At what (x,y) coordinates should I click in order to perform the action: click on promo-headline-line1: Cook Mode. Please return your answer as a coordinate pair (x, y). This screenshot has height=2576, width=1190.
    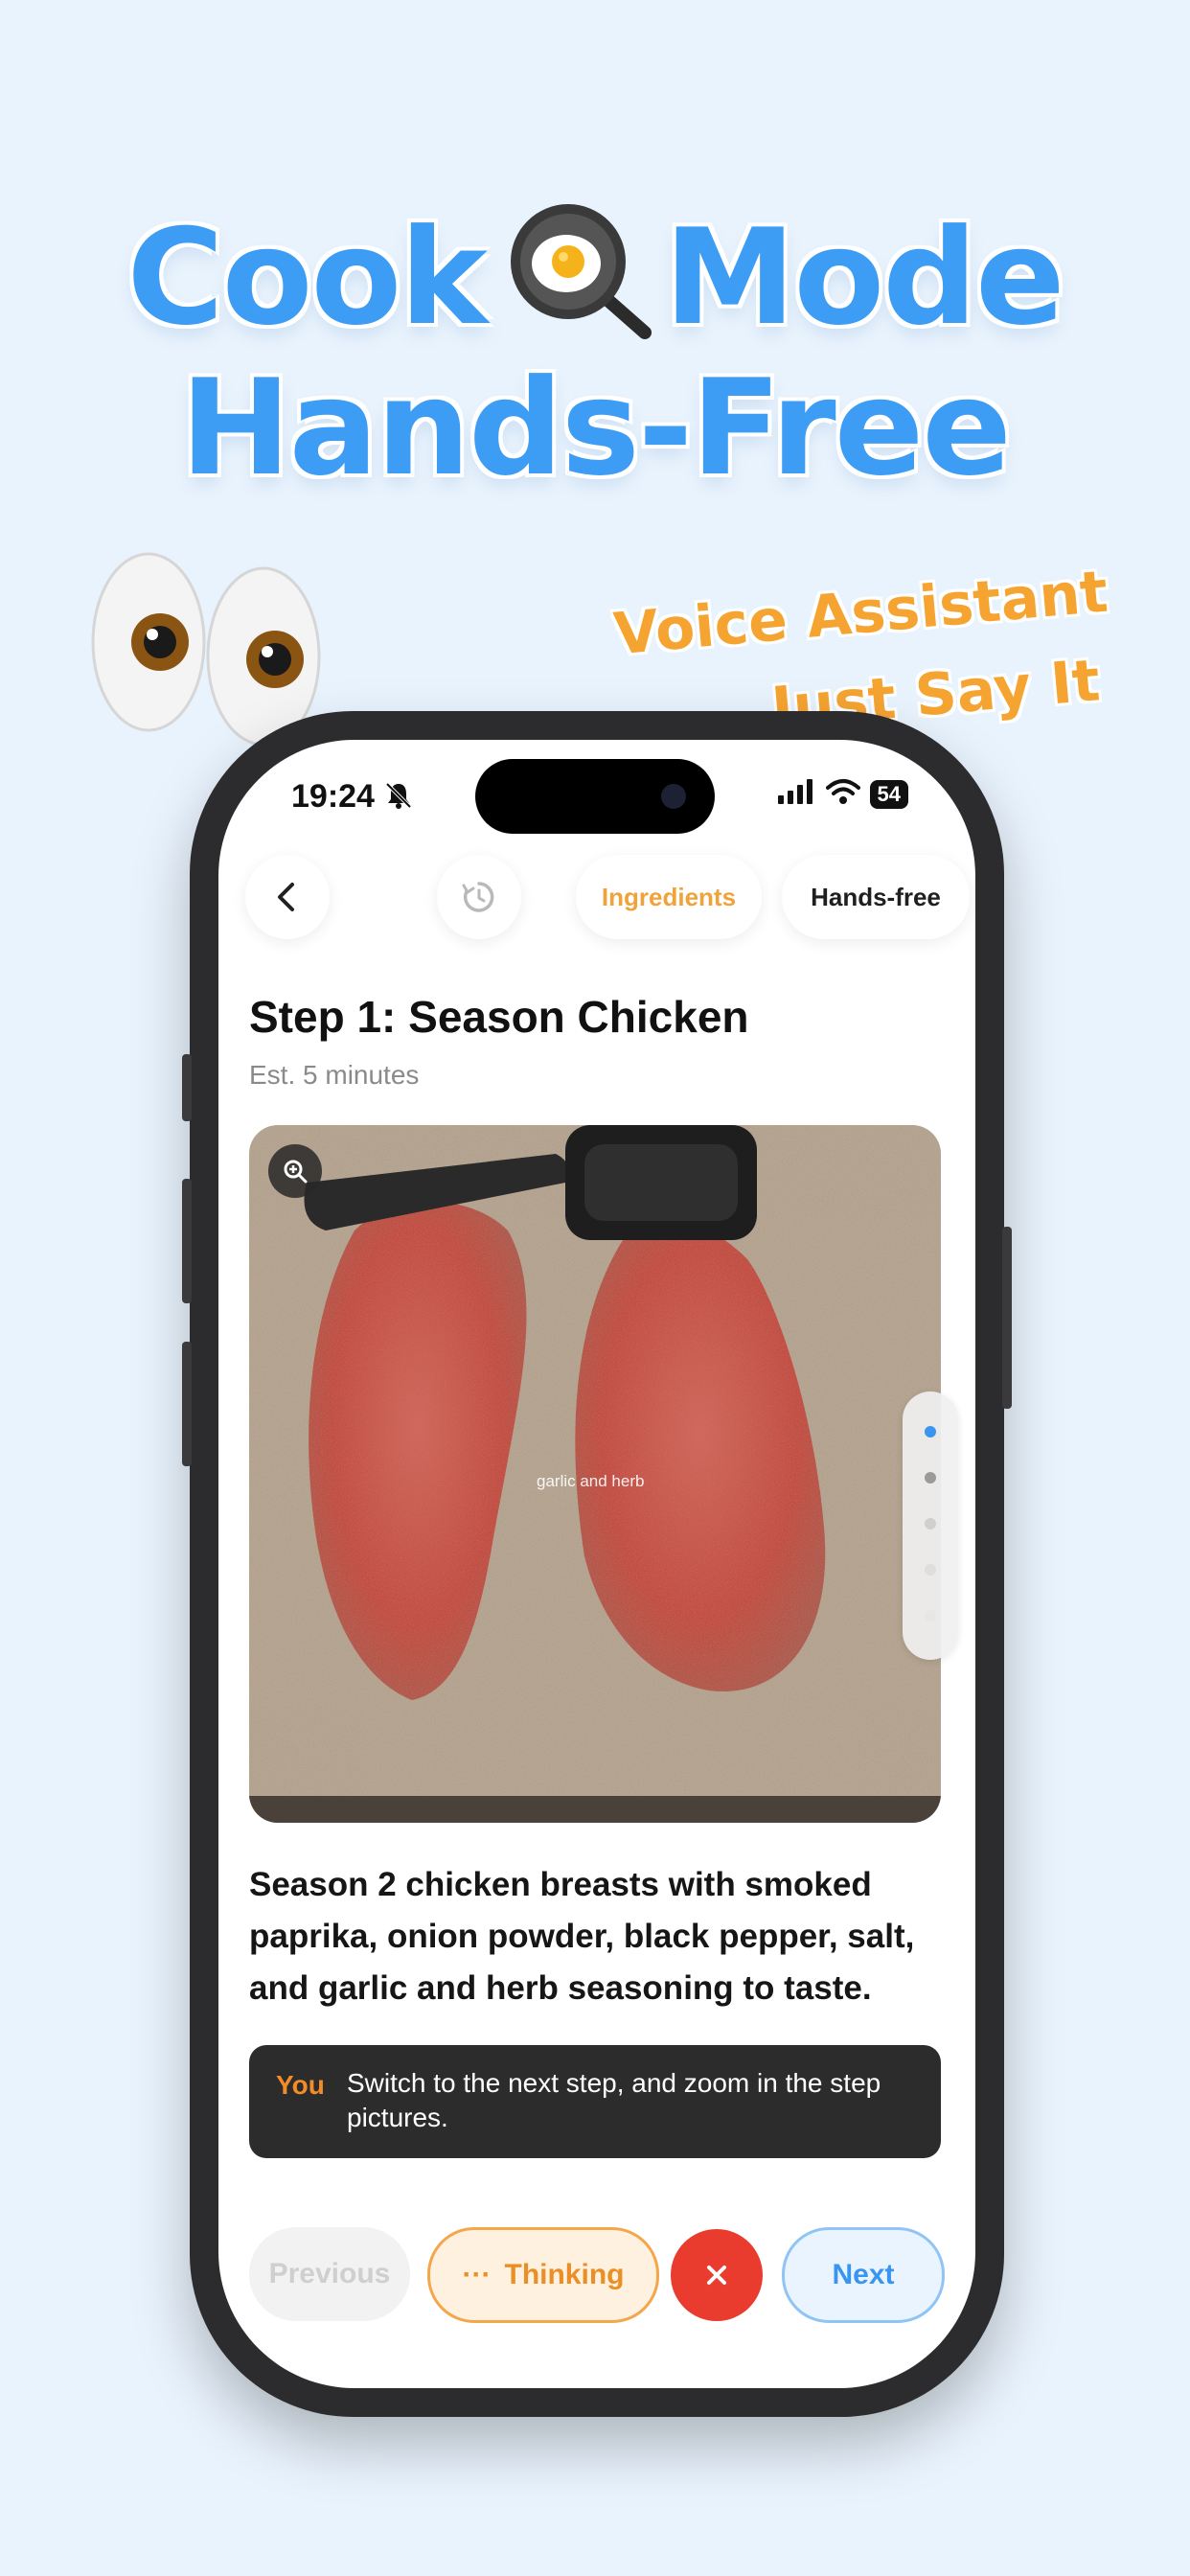
    Looking at the image, I should click on (595, 270).